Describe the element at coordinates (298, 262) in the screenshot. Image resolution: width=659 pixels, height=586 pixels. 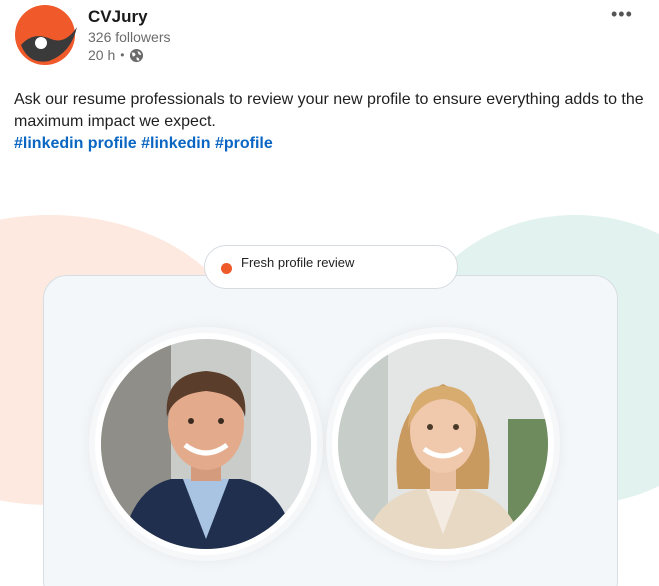
I see `review-badge-label: Fresh profile review` at that location.